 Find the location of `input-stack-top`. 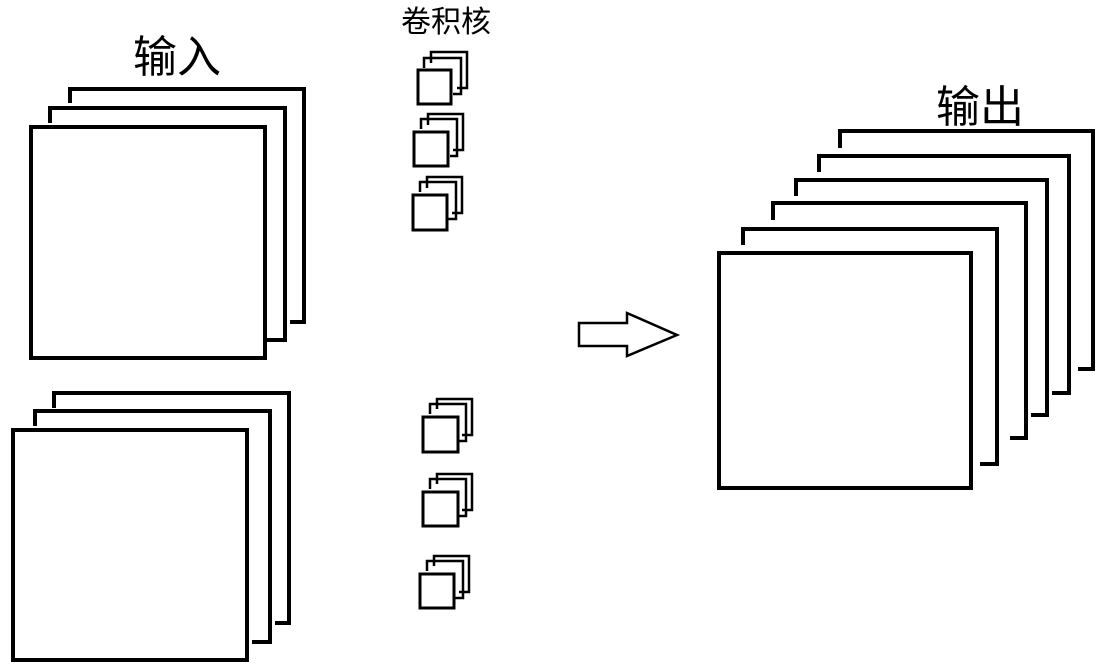

input-stack-top is located at coordinates (167, 223).